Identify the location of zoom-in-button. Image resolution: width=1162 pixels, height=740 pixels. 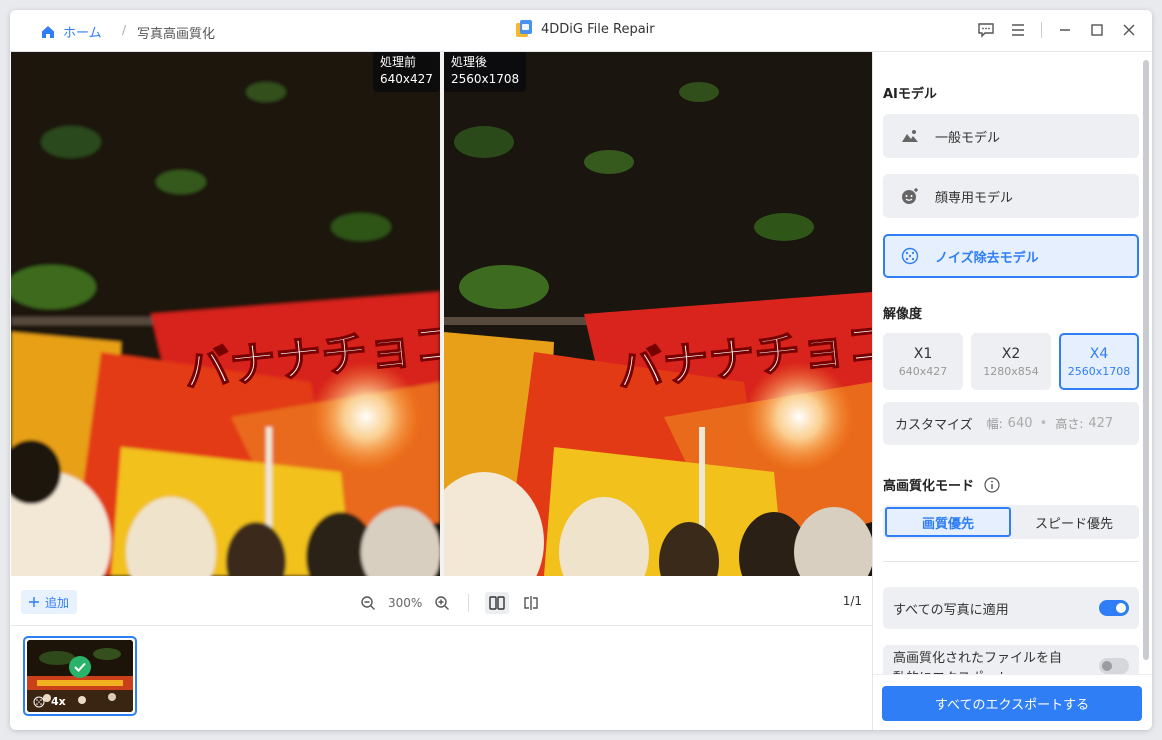
(442, 603).